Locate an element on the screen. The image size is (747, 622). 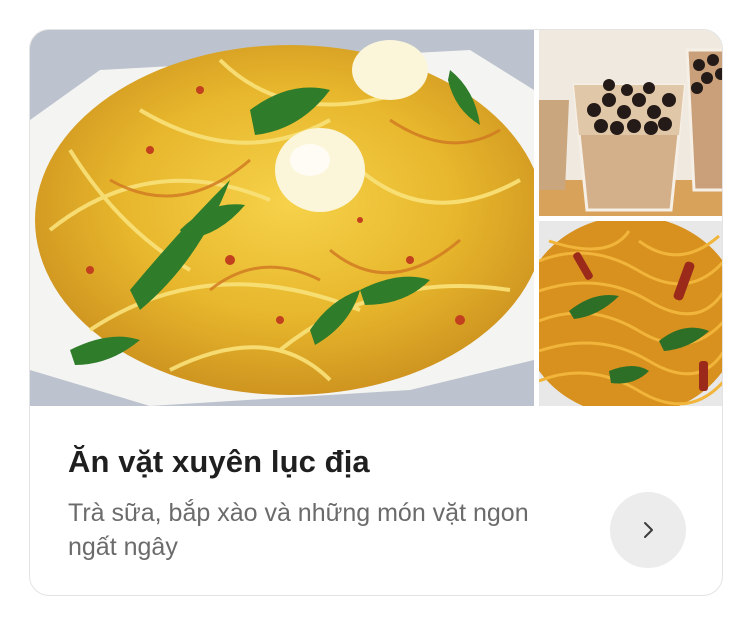
bubble-milk-tea-photo is located at coordinates (630, 123).